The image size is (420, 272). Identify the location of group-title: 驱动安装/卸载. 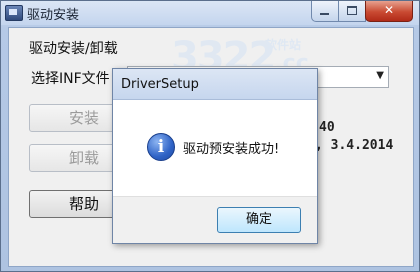
(73, 49).